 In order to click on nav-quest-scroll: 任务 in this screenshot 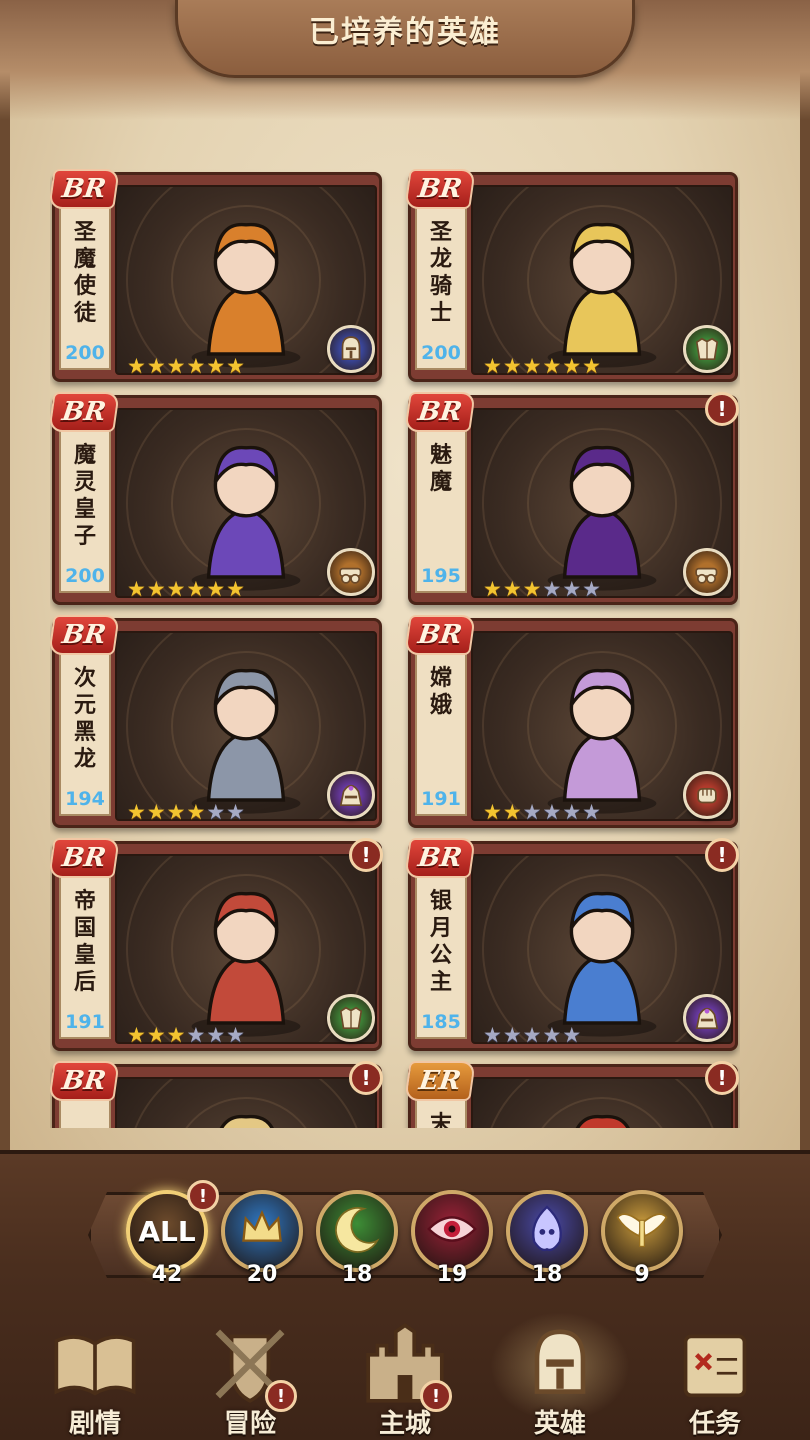, I will do `click(715, 1379)`.